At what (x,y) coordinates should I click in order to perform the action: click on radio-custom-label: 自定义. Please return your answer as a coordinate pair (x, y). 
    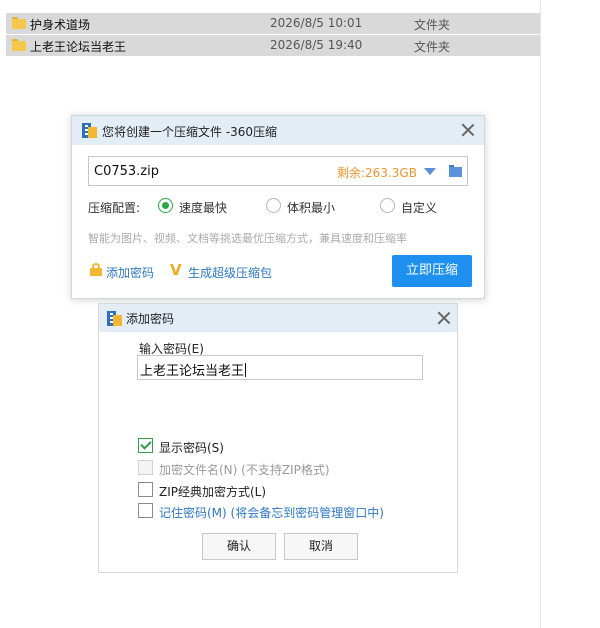
    Looking at the image, I should click on (419, 207).